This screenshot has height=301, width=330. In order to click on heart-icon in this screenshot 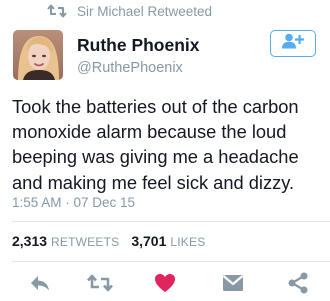, I will do `click(165, 285)`.